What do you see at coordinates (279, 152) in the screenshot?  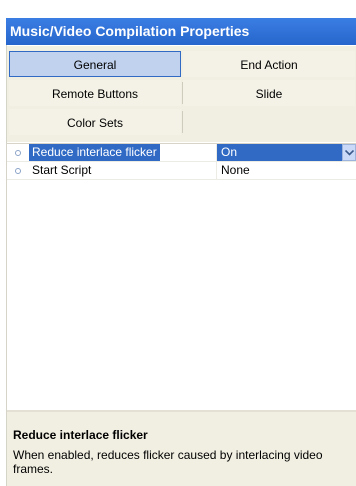 I see `property-value-select: On` at bounding box center [279, 152].